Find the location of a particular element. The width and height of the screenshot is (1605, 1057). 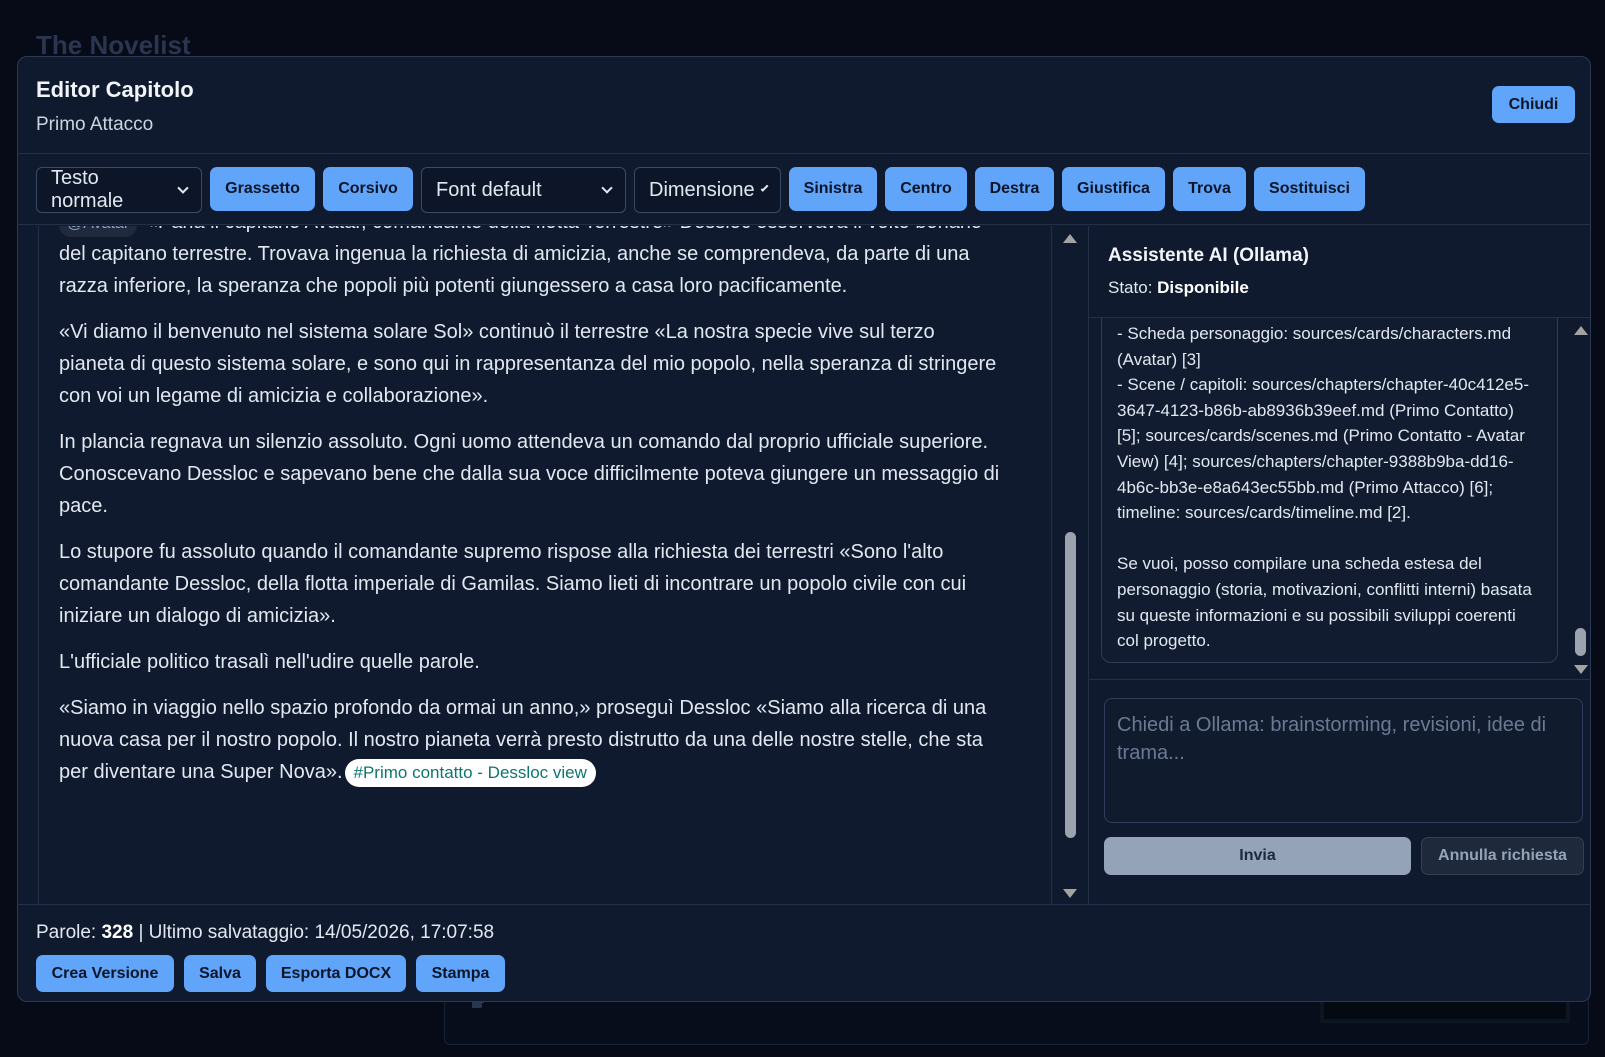

modal-title: Editor Capitolo is located at coordinates (115, 89).